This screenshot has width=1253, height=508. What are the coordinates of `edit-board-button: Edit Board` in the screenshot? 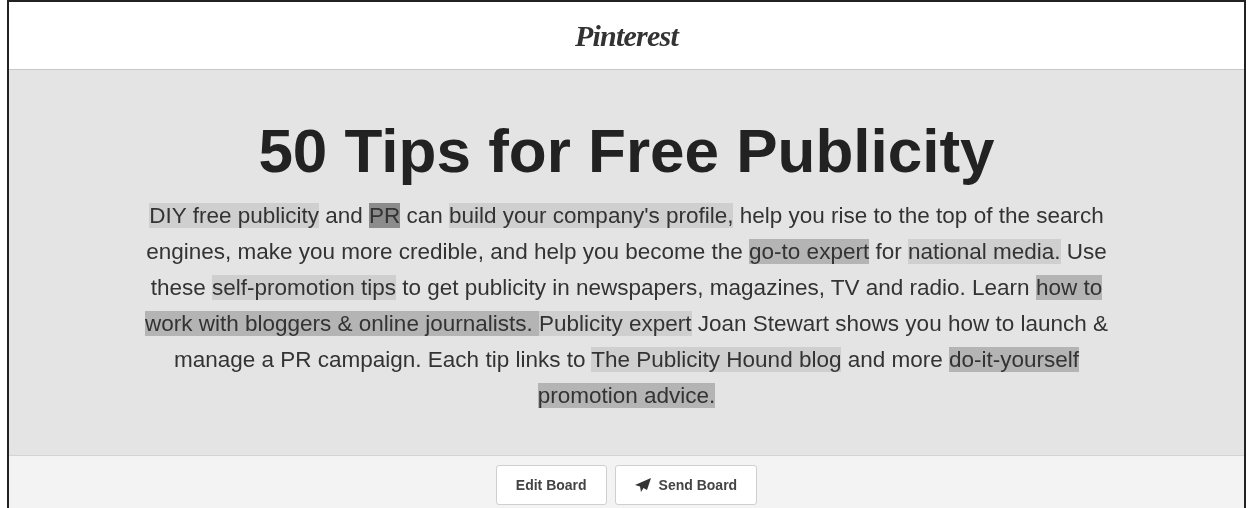 It's located at (551, 485).